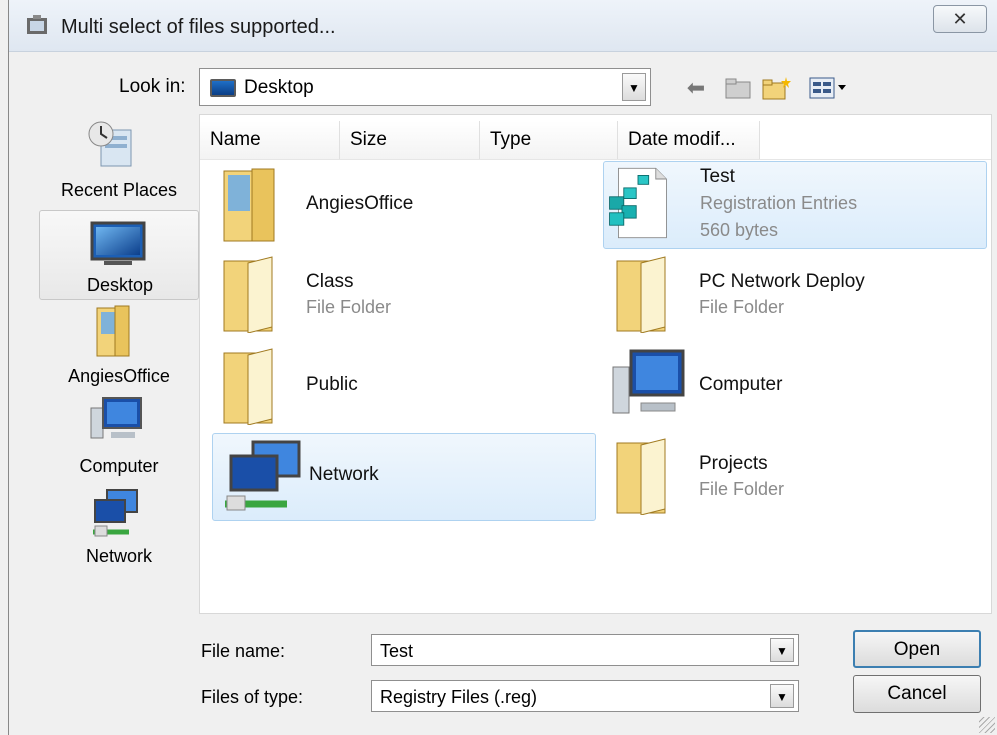 This screenshot has width=997, height=735. I want to click on open-button: Open, so click(917, 649).